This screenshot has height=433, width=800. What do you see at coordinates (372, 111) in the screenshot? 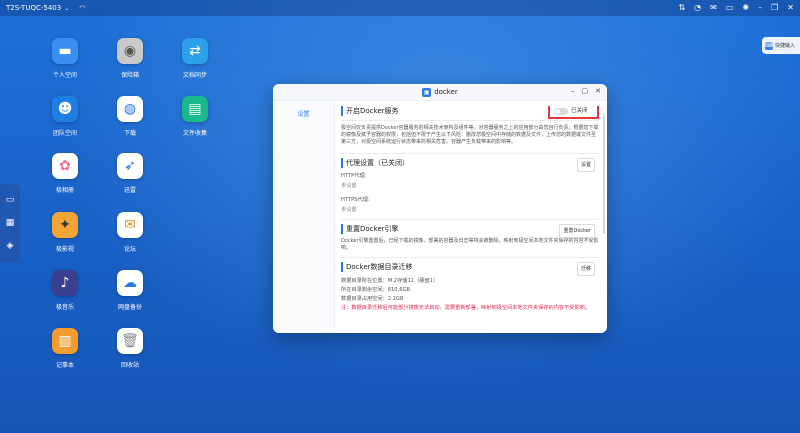
I see `section-title: 开启Docker服务` at bounding box center [372, 111].